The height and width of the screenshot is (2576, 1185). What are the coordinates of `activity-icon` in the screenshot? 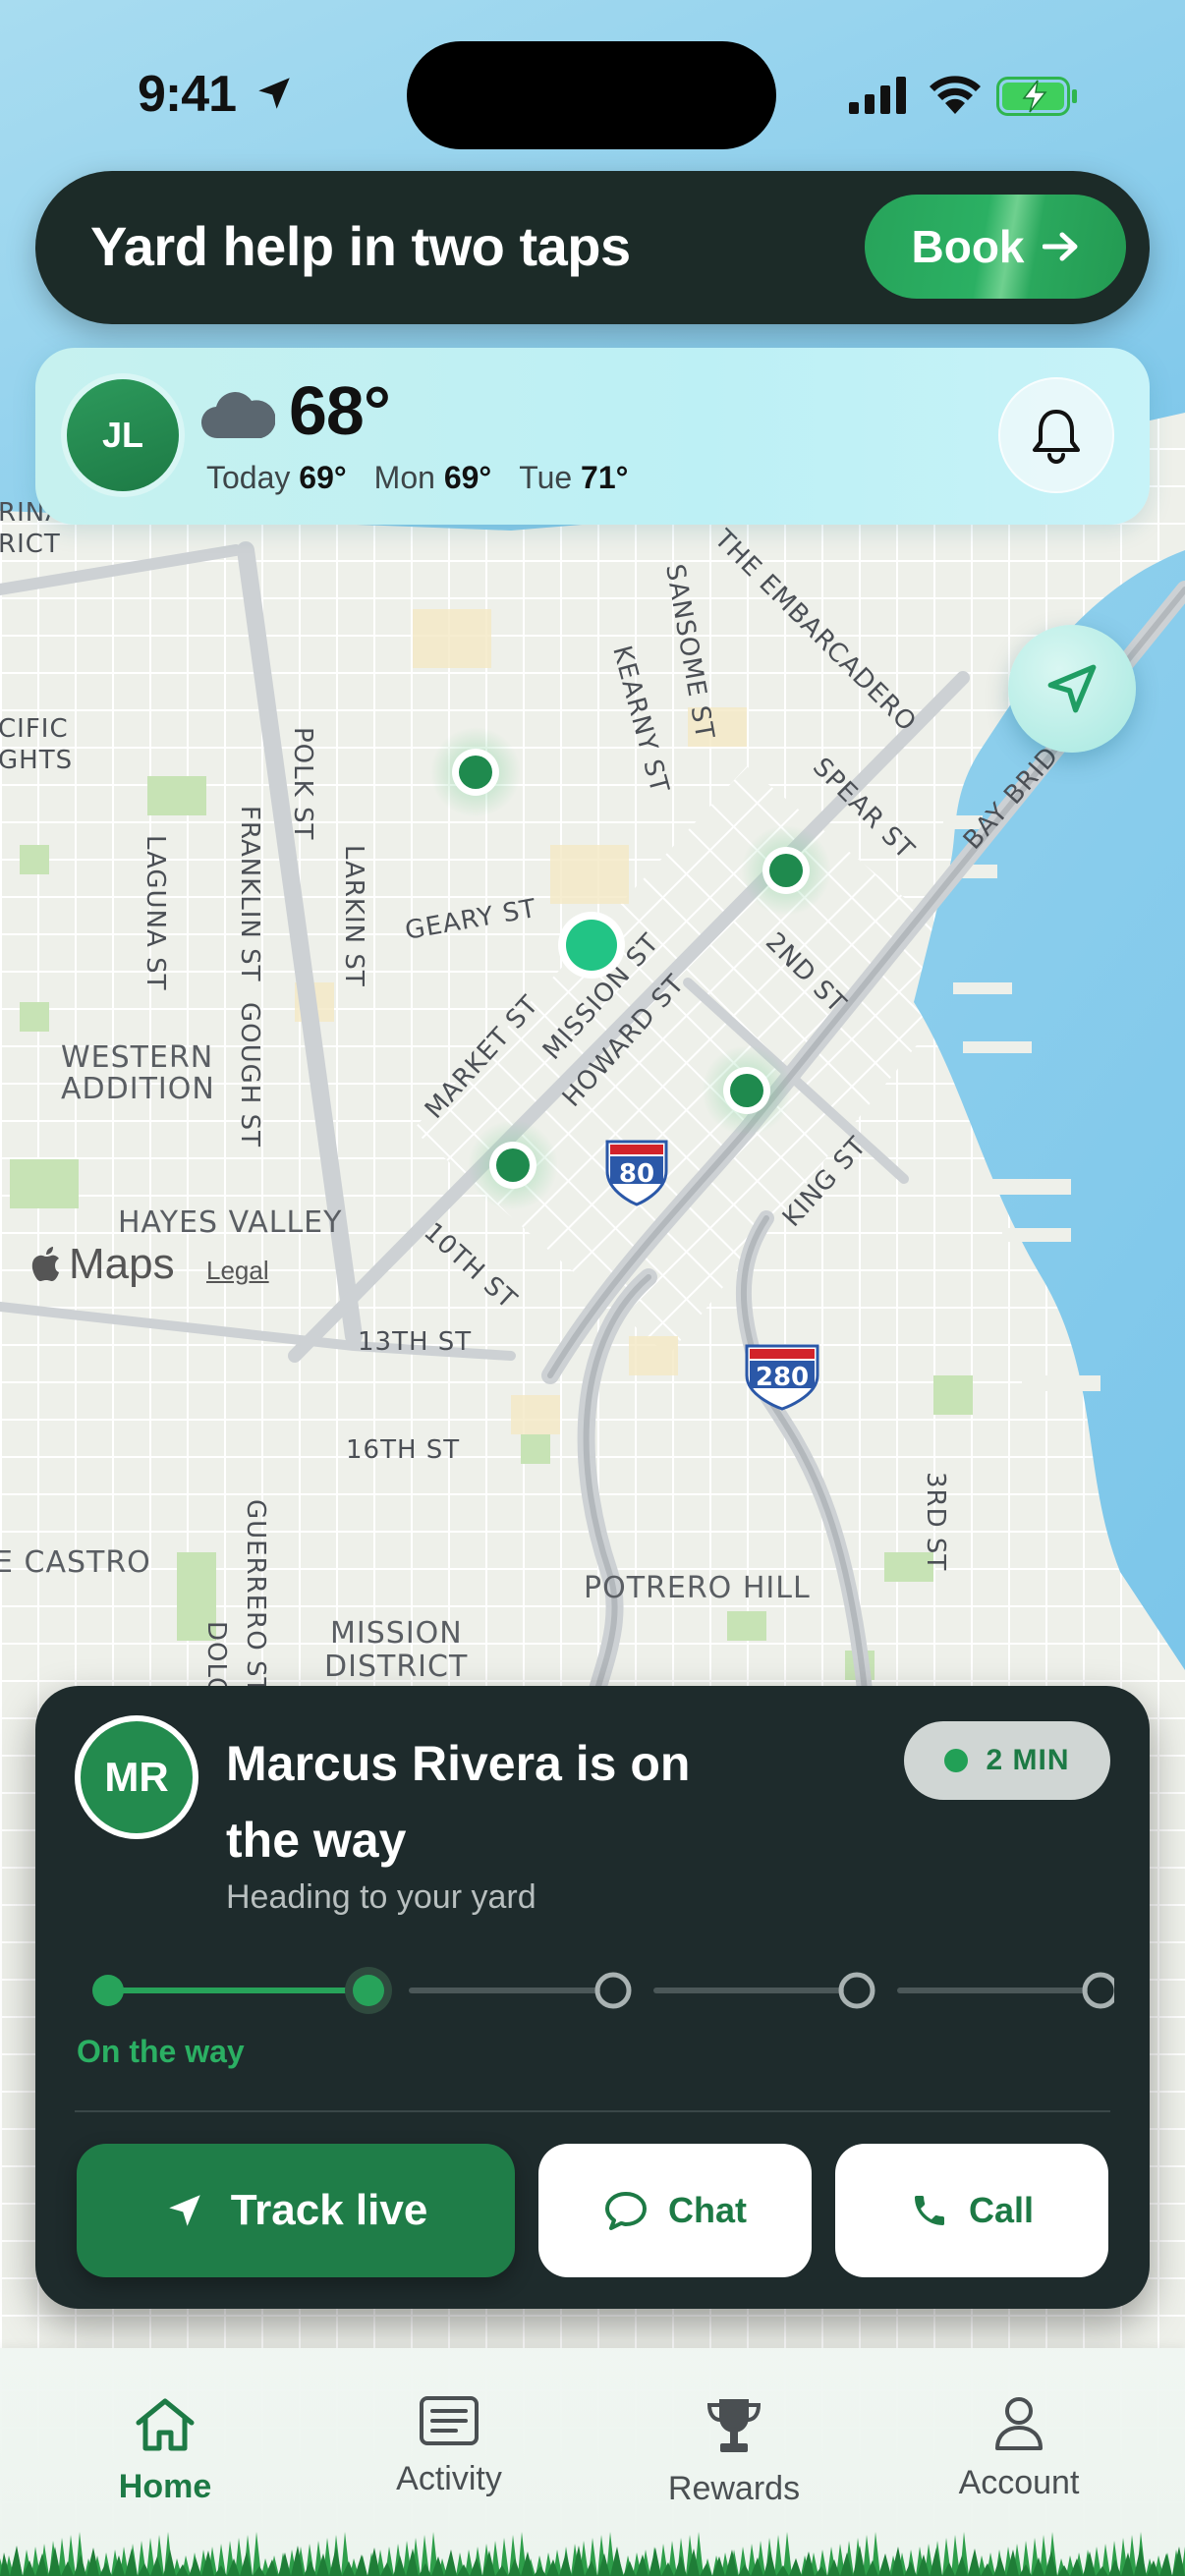 It's located at (449, 2420).